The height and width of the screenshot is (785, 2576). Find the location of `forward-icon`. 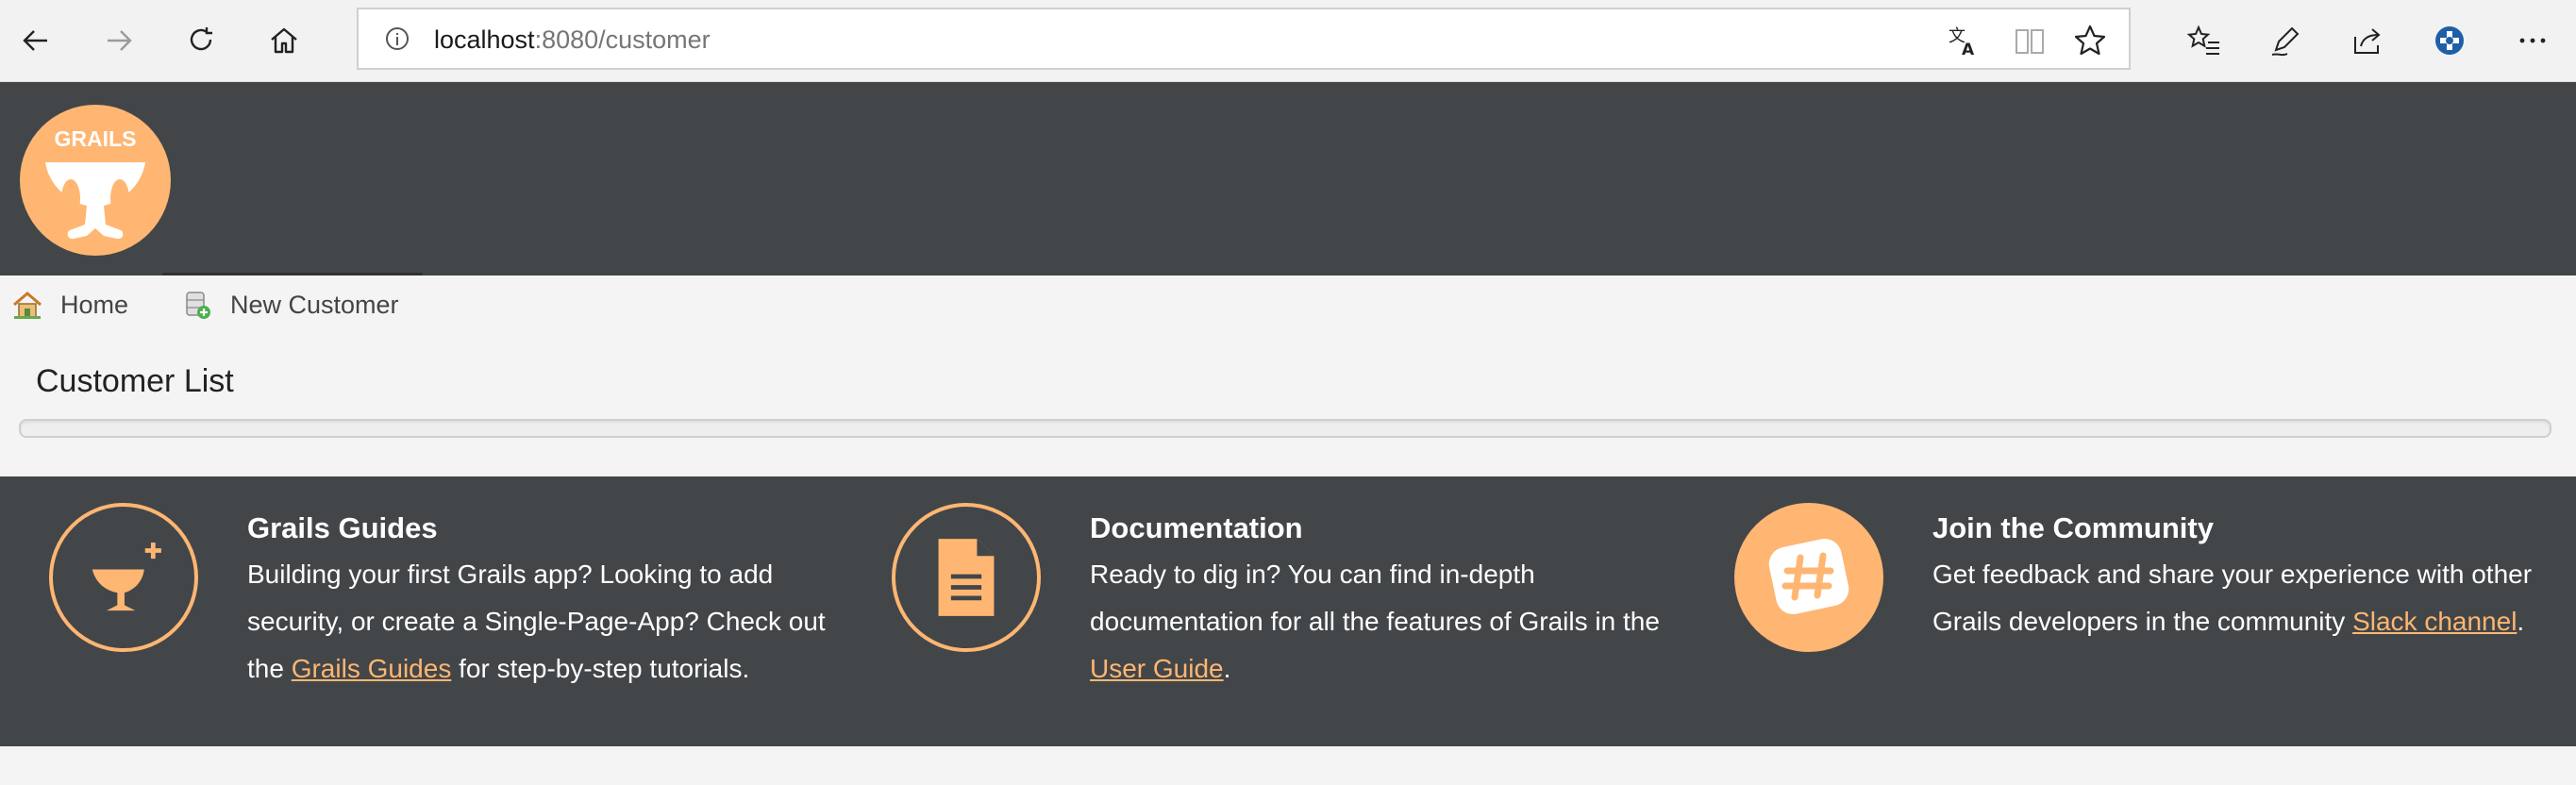

forward-icon is located at coordinates (120, 40).